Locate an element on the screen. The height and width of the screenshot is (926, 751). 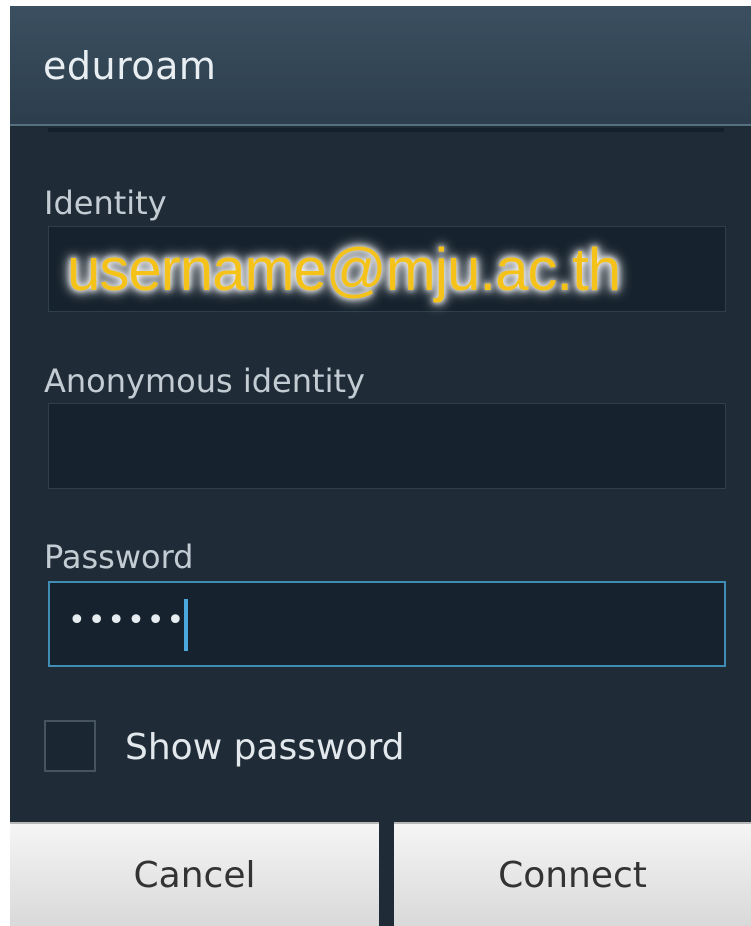
button-divider is located at coordinates (386, 874).